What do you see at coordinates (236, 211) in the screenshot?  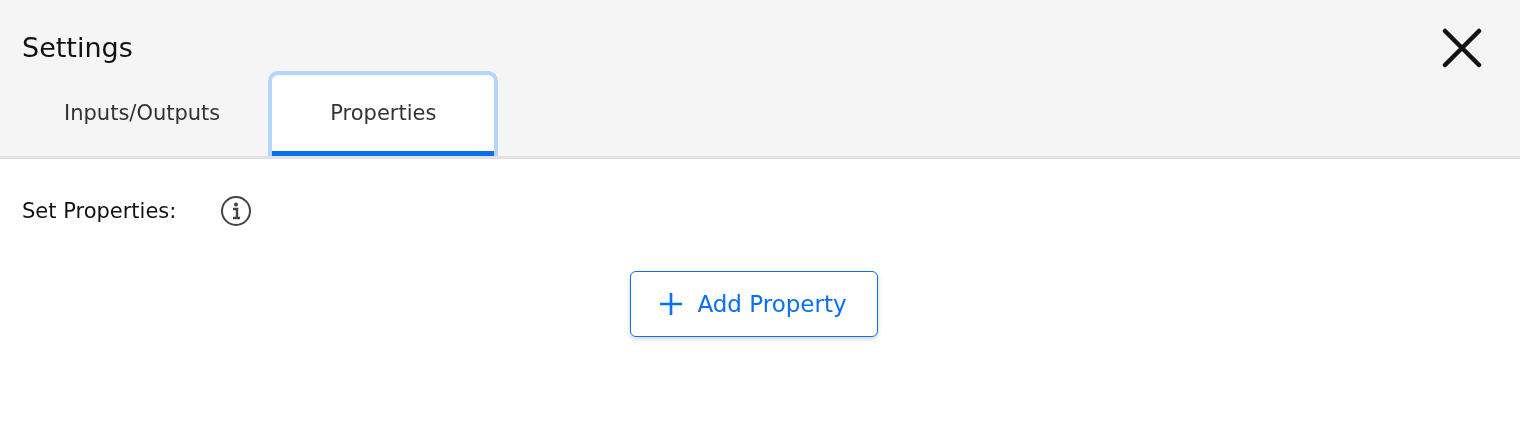 I see `info-icon` at bounding box center [236, 211].